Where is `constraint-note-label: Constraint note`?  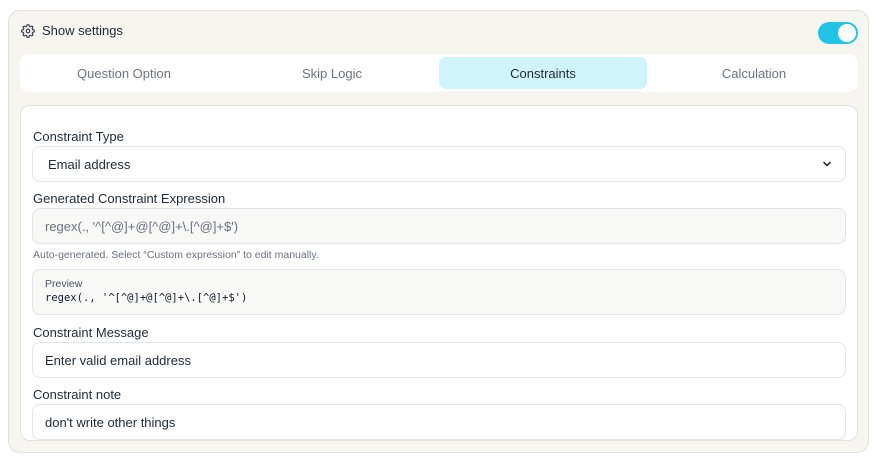
constraint-note-label: Constraint note is located at coordinates (77, 394).